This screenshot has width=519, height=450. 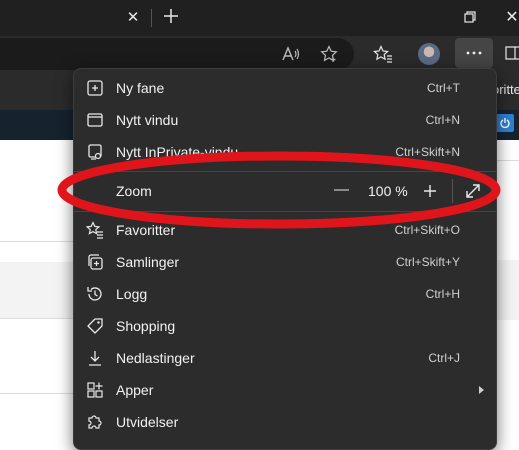 What do you see at coordinates (285, 230) in the screenshot?
I see `menu-item-favorites: Favoritter Ctrl+Skift+O` at bounding box center [285, 230].